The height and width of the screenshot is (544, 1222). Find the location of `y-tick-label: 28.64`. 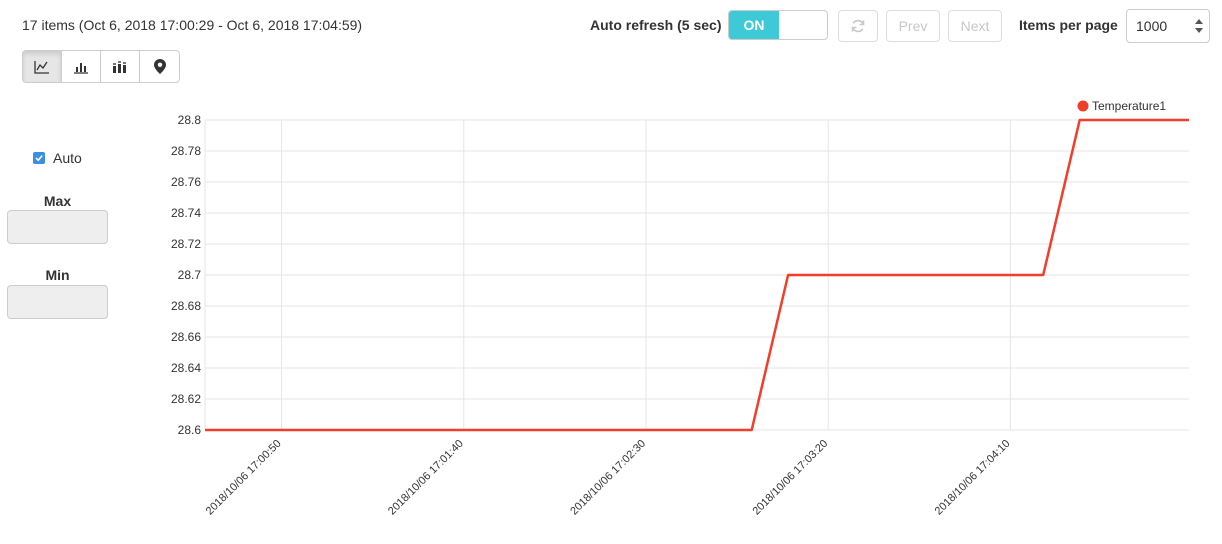

y-tick-label: 28.64 is located at coordinates (186, 368).